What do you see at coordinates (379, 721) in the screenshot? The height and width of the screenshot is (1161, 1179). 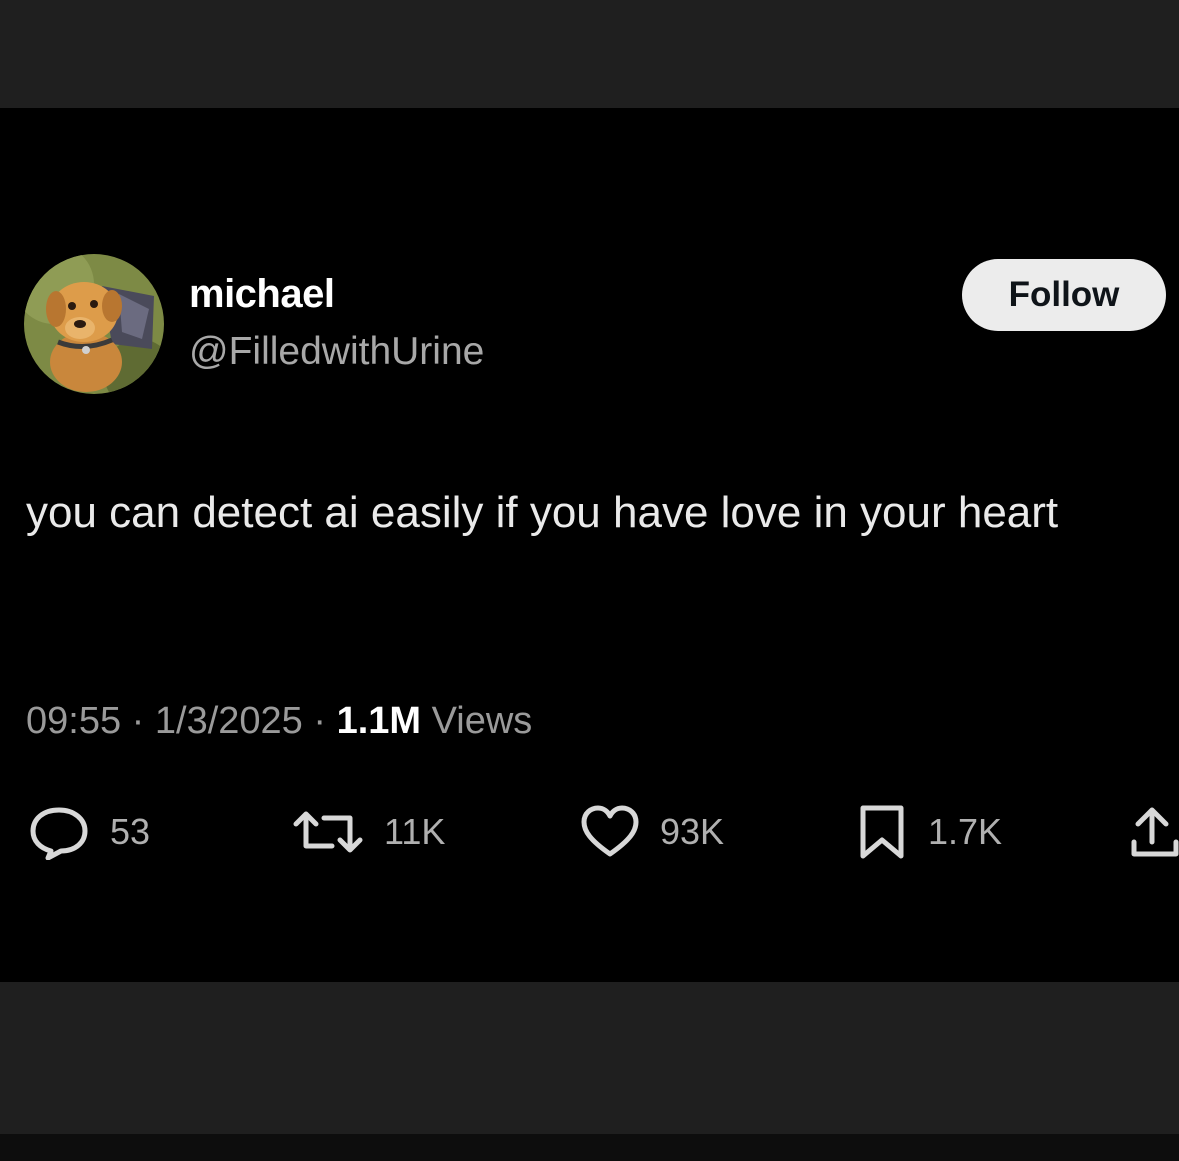 I see `views-count: 1.1M` at bounding box center [379, 721].